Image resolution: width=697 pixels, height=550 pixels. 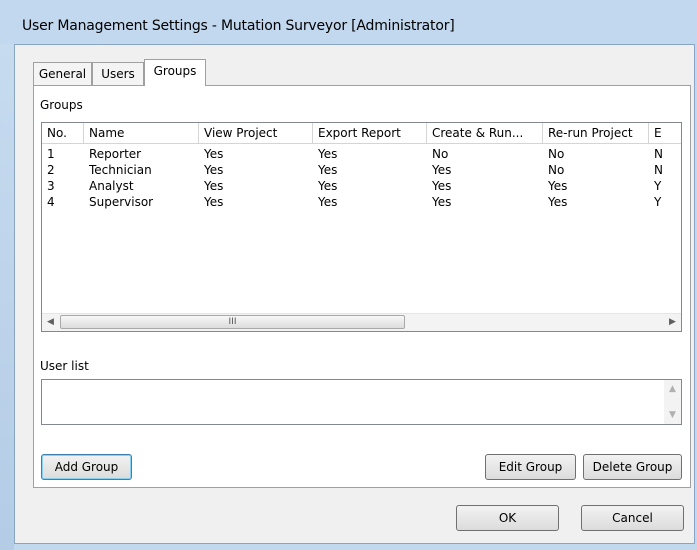 I want to click on cell-name: Technician, so click(x=120, y=170).